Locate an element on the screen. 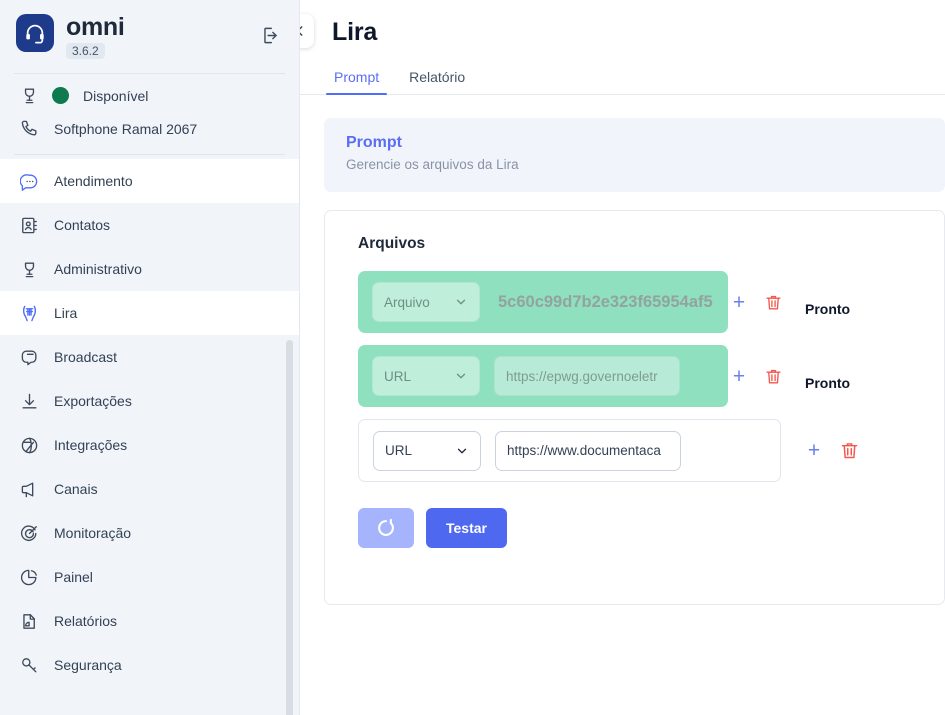  sidebar-item-relatorios: Relatórios is located at coordinates (149, 621).